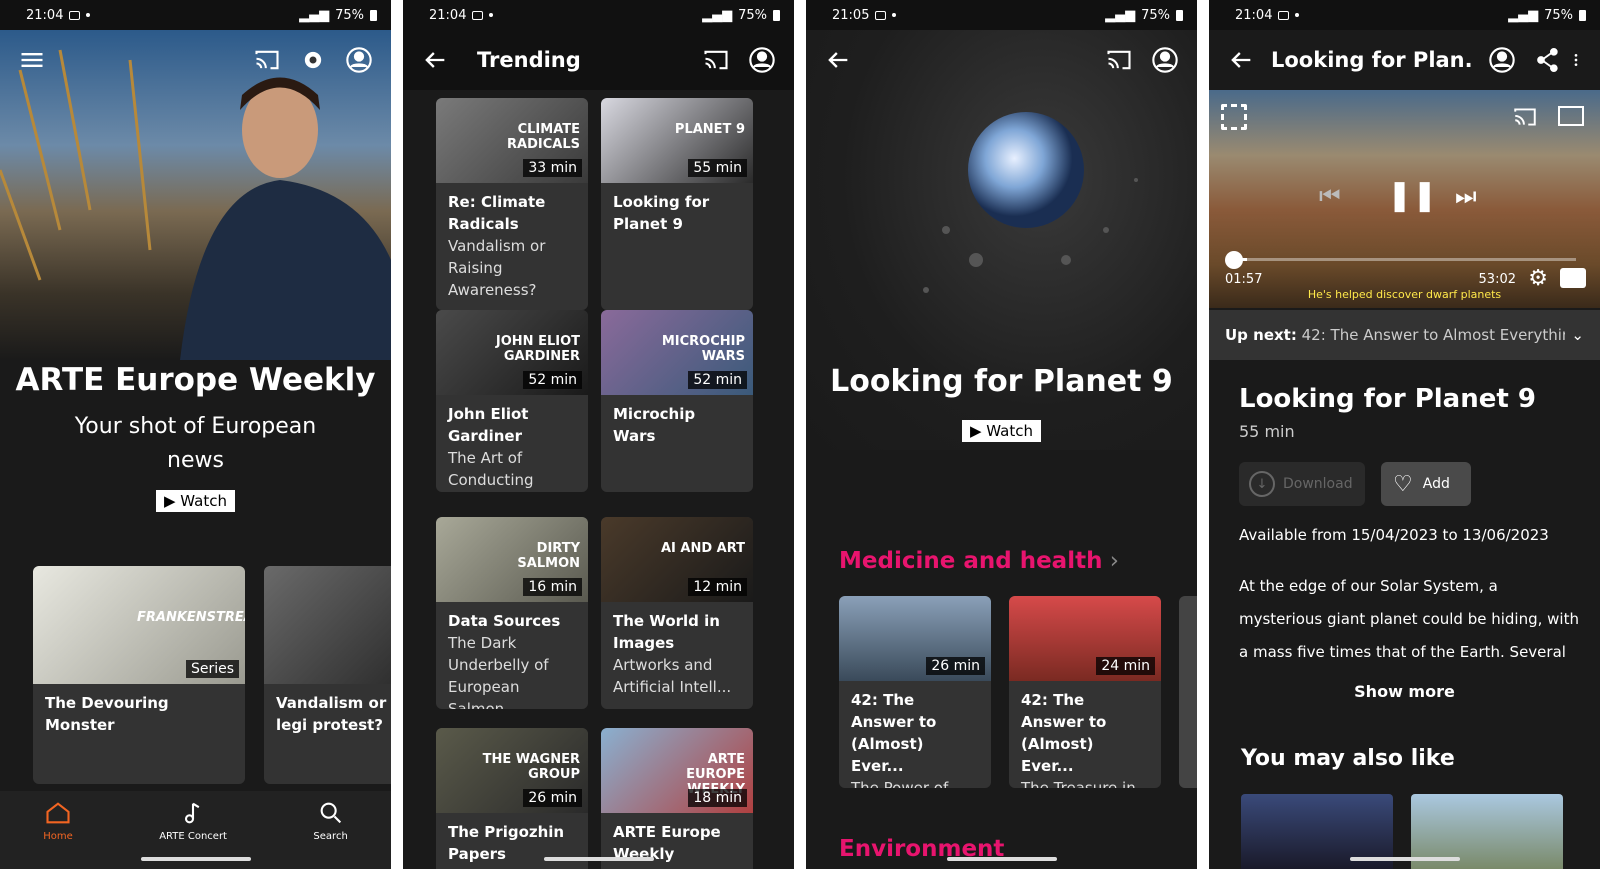 Image resolution: width=1600 pixels, height=869 pixels. I want to click on card-thumbnail: MICROCHIP WARS 52 min, so click(677, 352).